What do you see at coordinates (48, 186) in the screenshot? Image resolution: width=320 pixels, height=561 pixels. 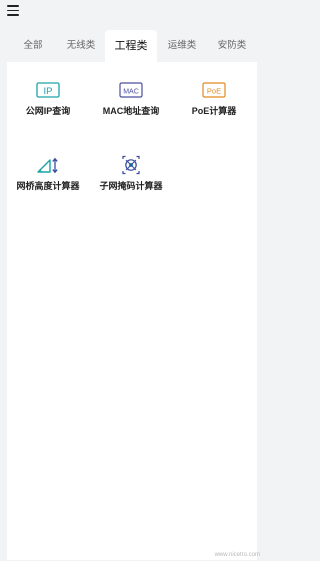 I see `tool-label: 网桥高度计算器` at bounding box center [48, 186].